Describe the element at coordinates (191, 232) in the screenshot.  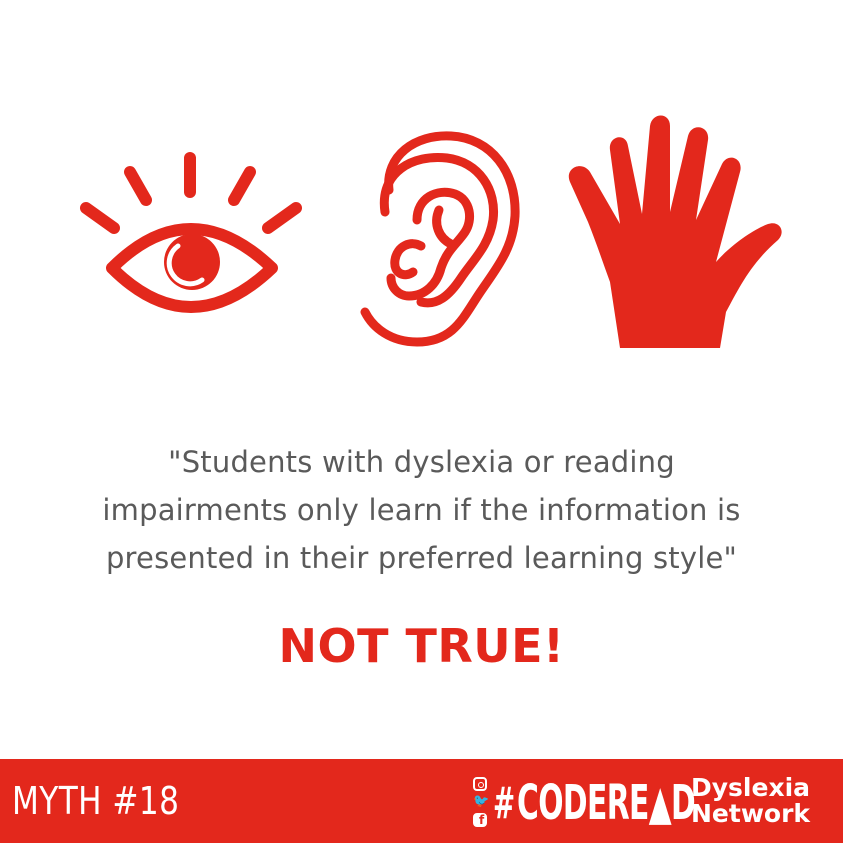
I see `eye-icon` at that location.